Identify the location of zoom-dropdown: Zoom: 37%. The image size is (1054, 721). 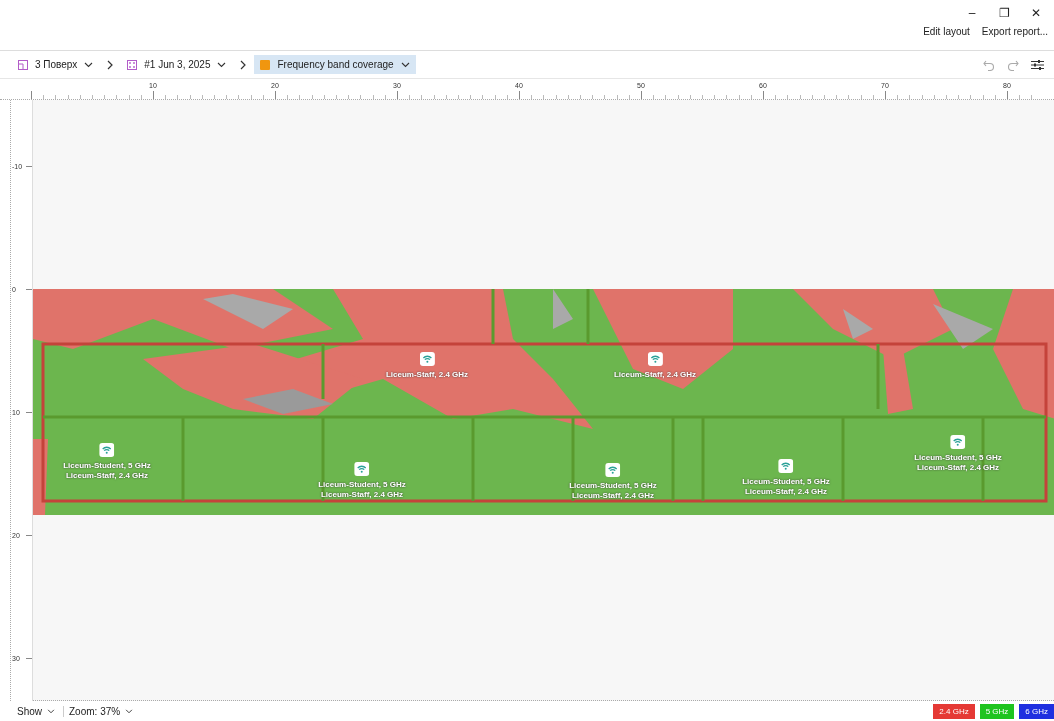
(102, 711).